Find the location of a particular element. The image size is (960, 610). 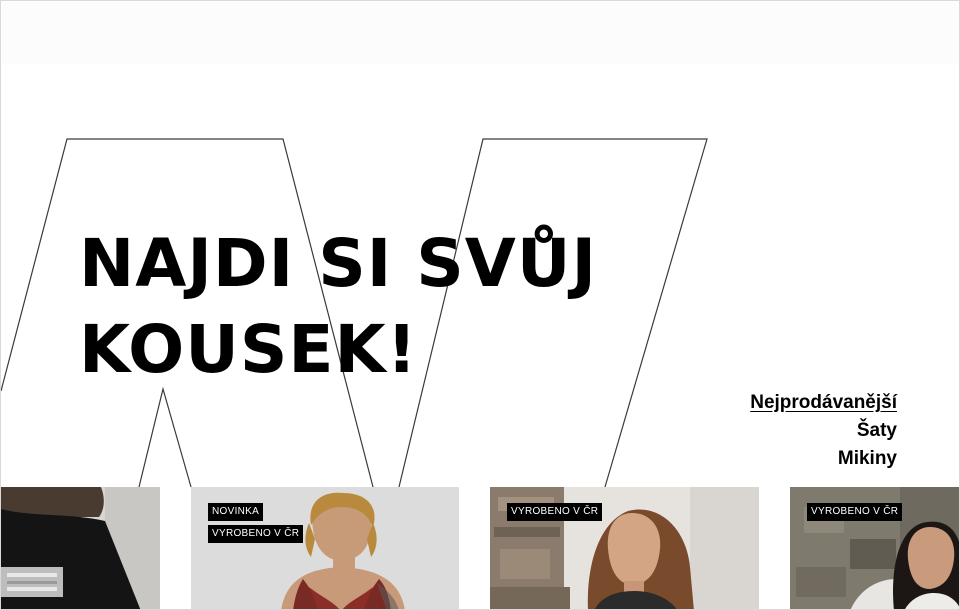

badge-new: NOVINKA is located at coordinates (236, 512).